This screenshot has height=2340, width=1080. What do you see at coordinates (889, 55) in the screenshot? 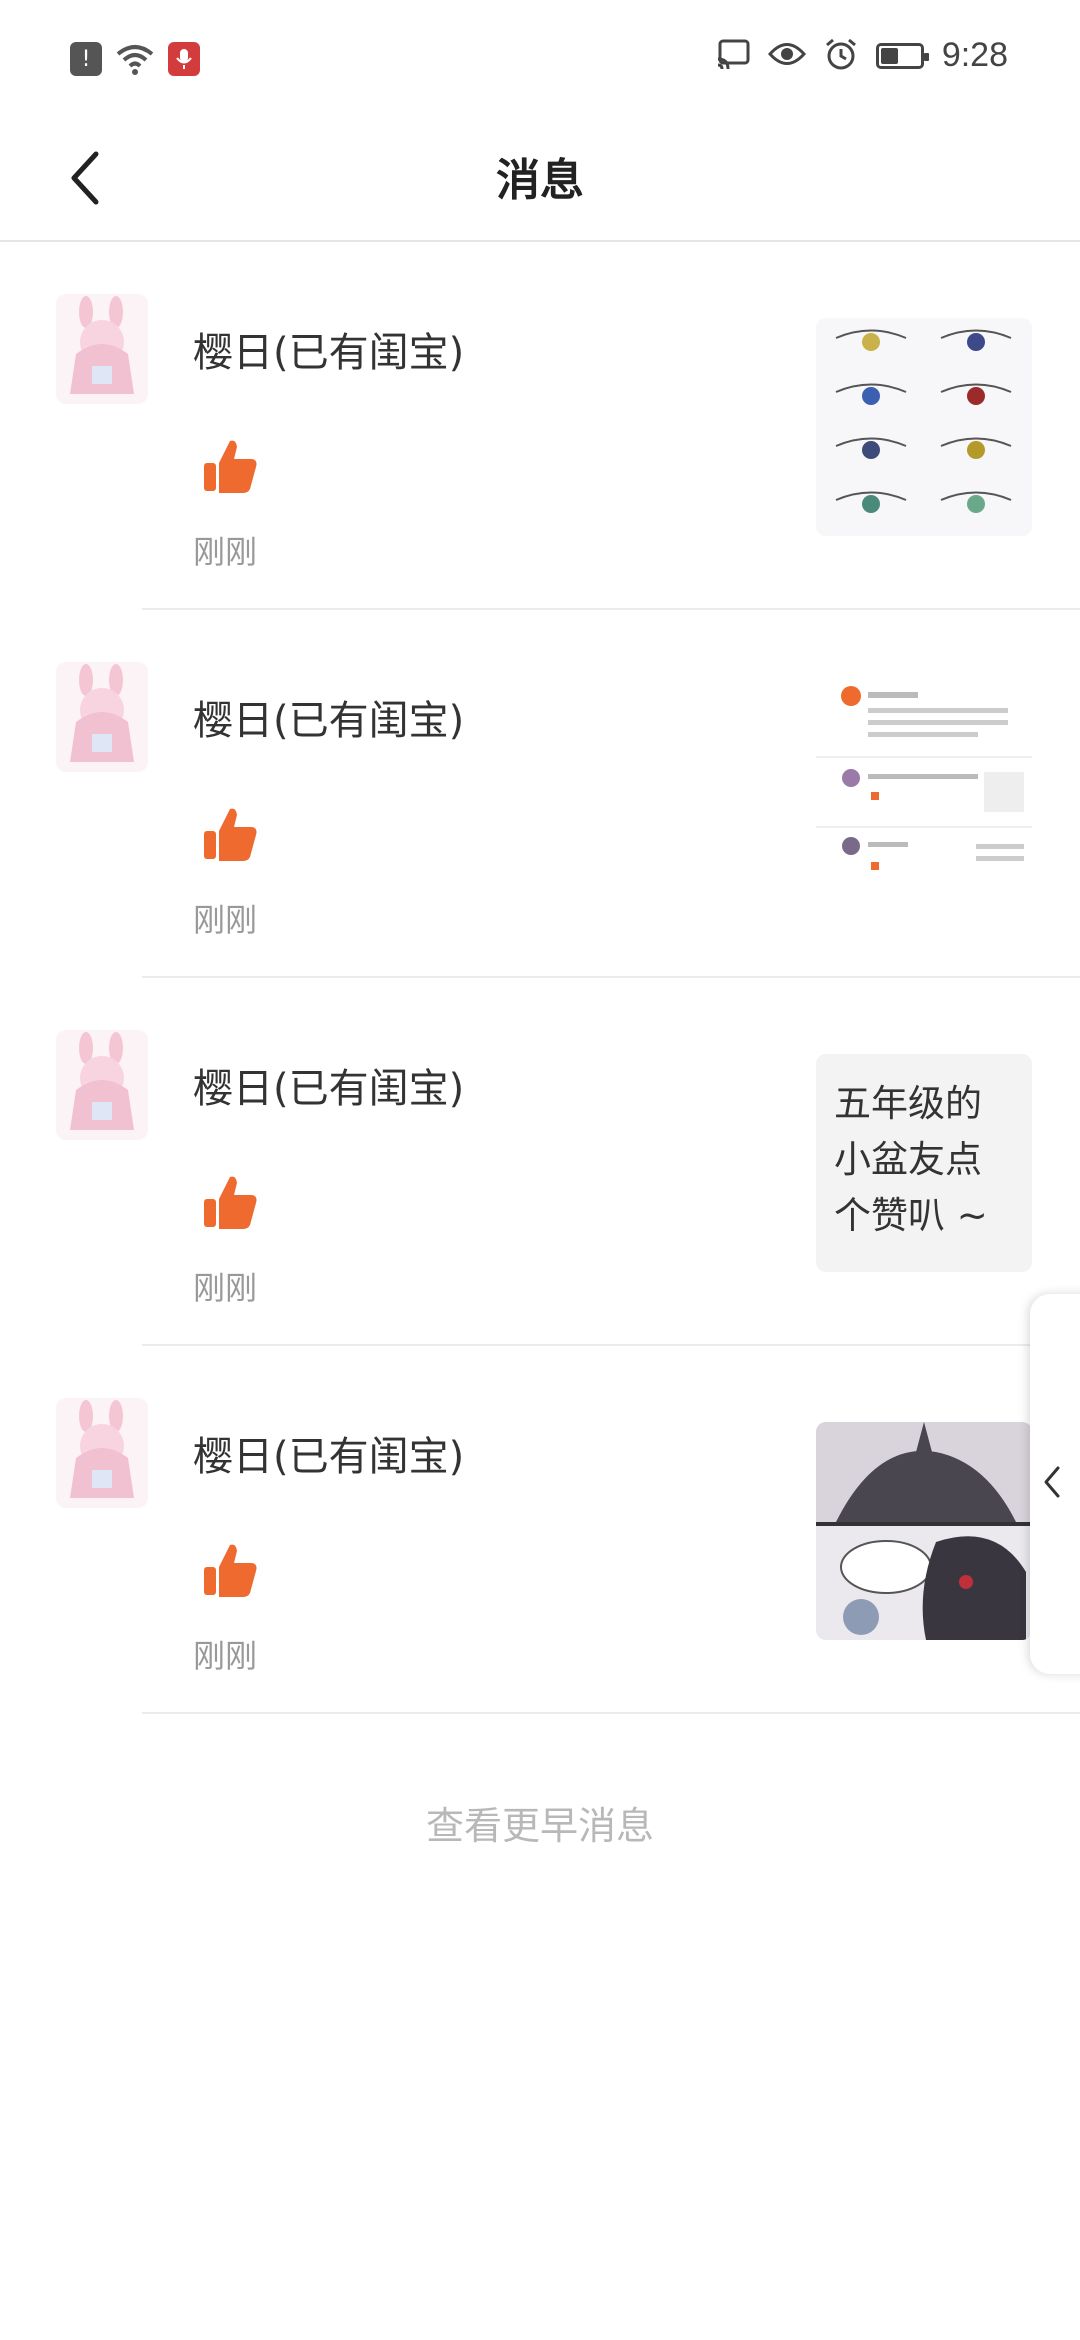
I see `battery-level` at bounding box center [889, 55].